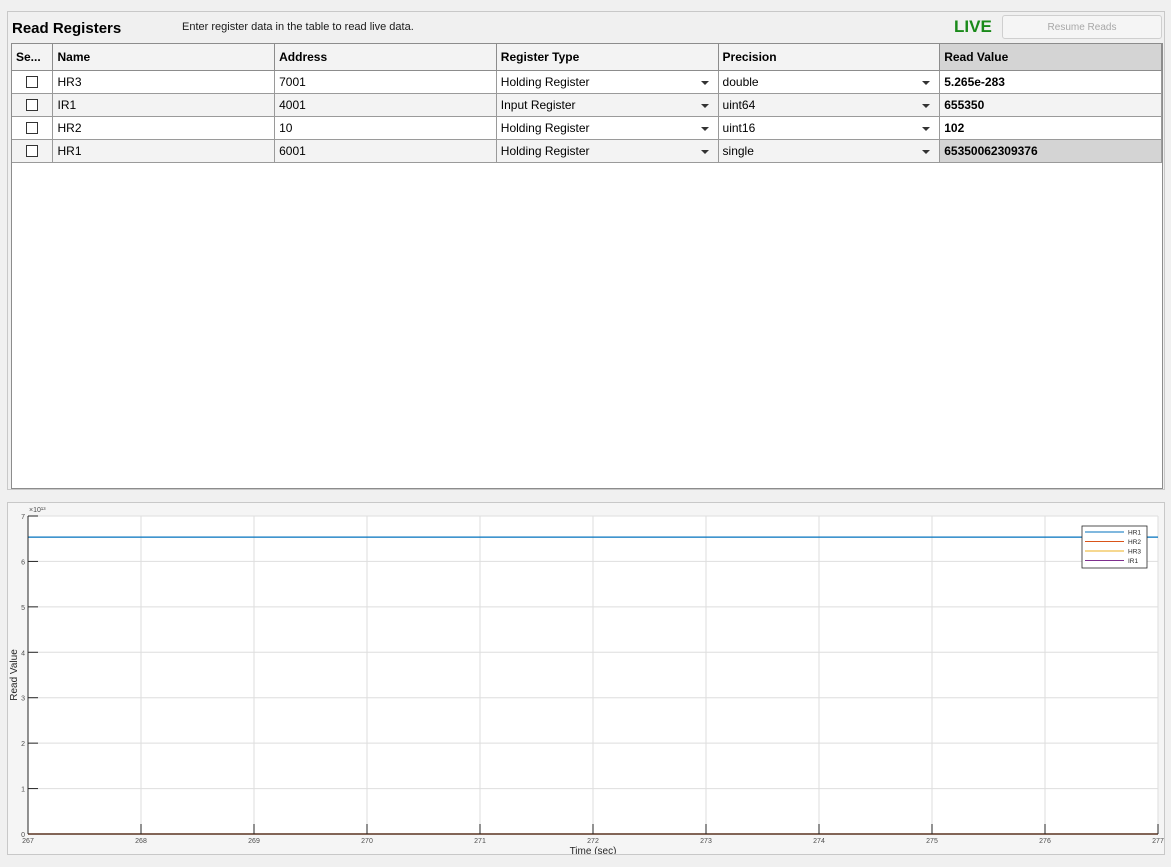 The width and height of the screenshot is (1171, 867). What do you see at coordinates (1050, 105) in the screenshot?
I see `read-value-cell: 655350` at bounding box center [1050, 105].